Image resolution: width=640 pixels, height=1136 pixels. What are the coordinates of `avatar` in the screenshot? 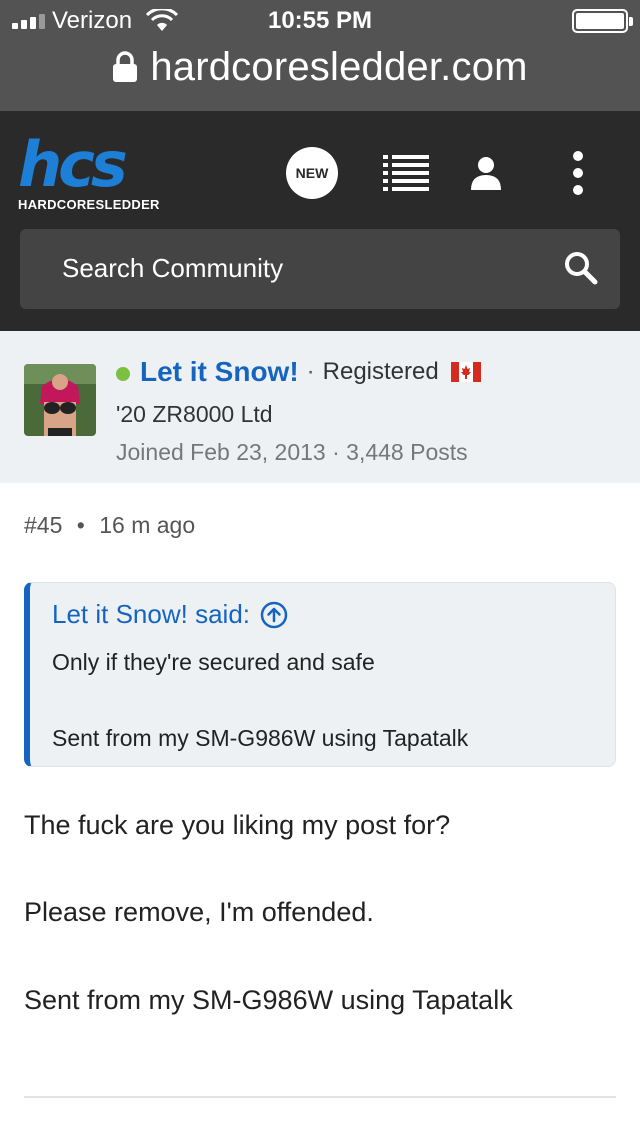 It's located at (60, 400).